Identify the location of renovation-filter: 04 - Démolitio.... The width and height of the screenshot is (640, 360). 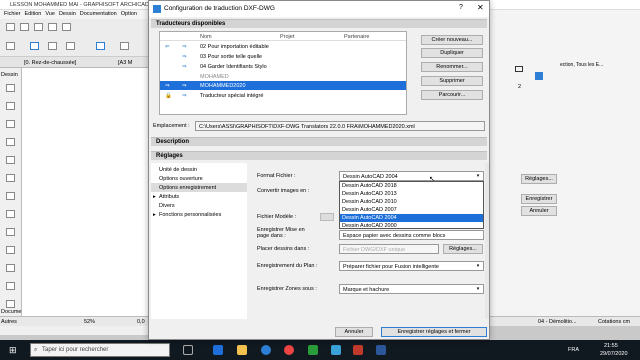
(557, 322).